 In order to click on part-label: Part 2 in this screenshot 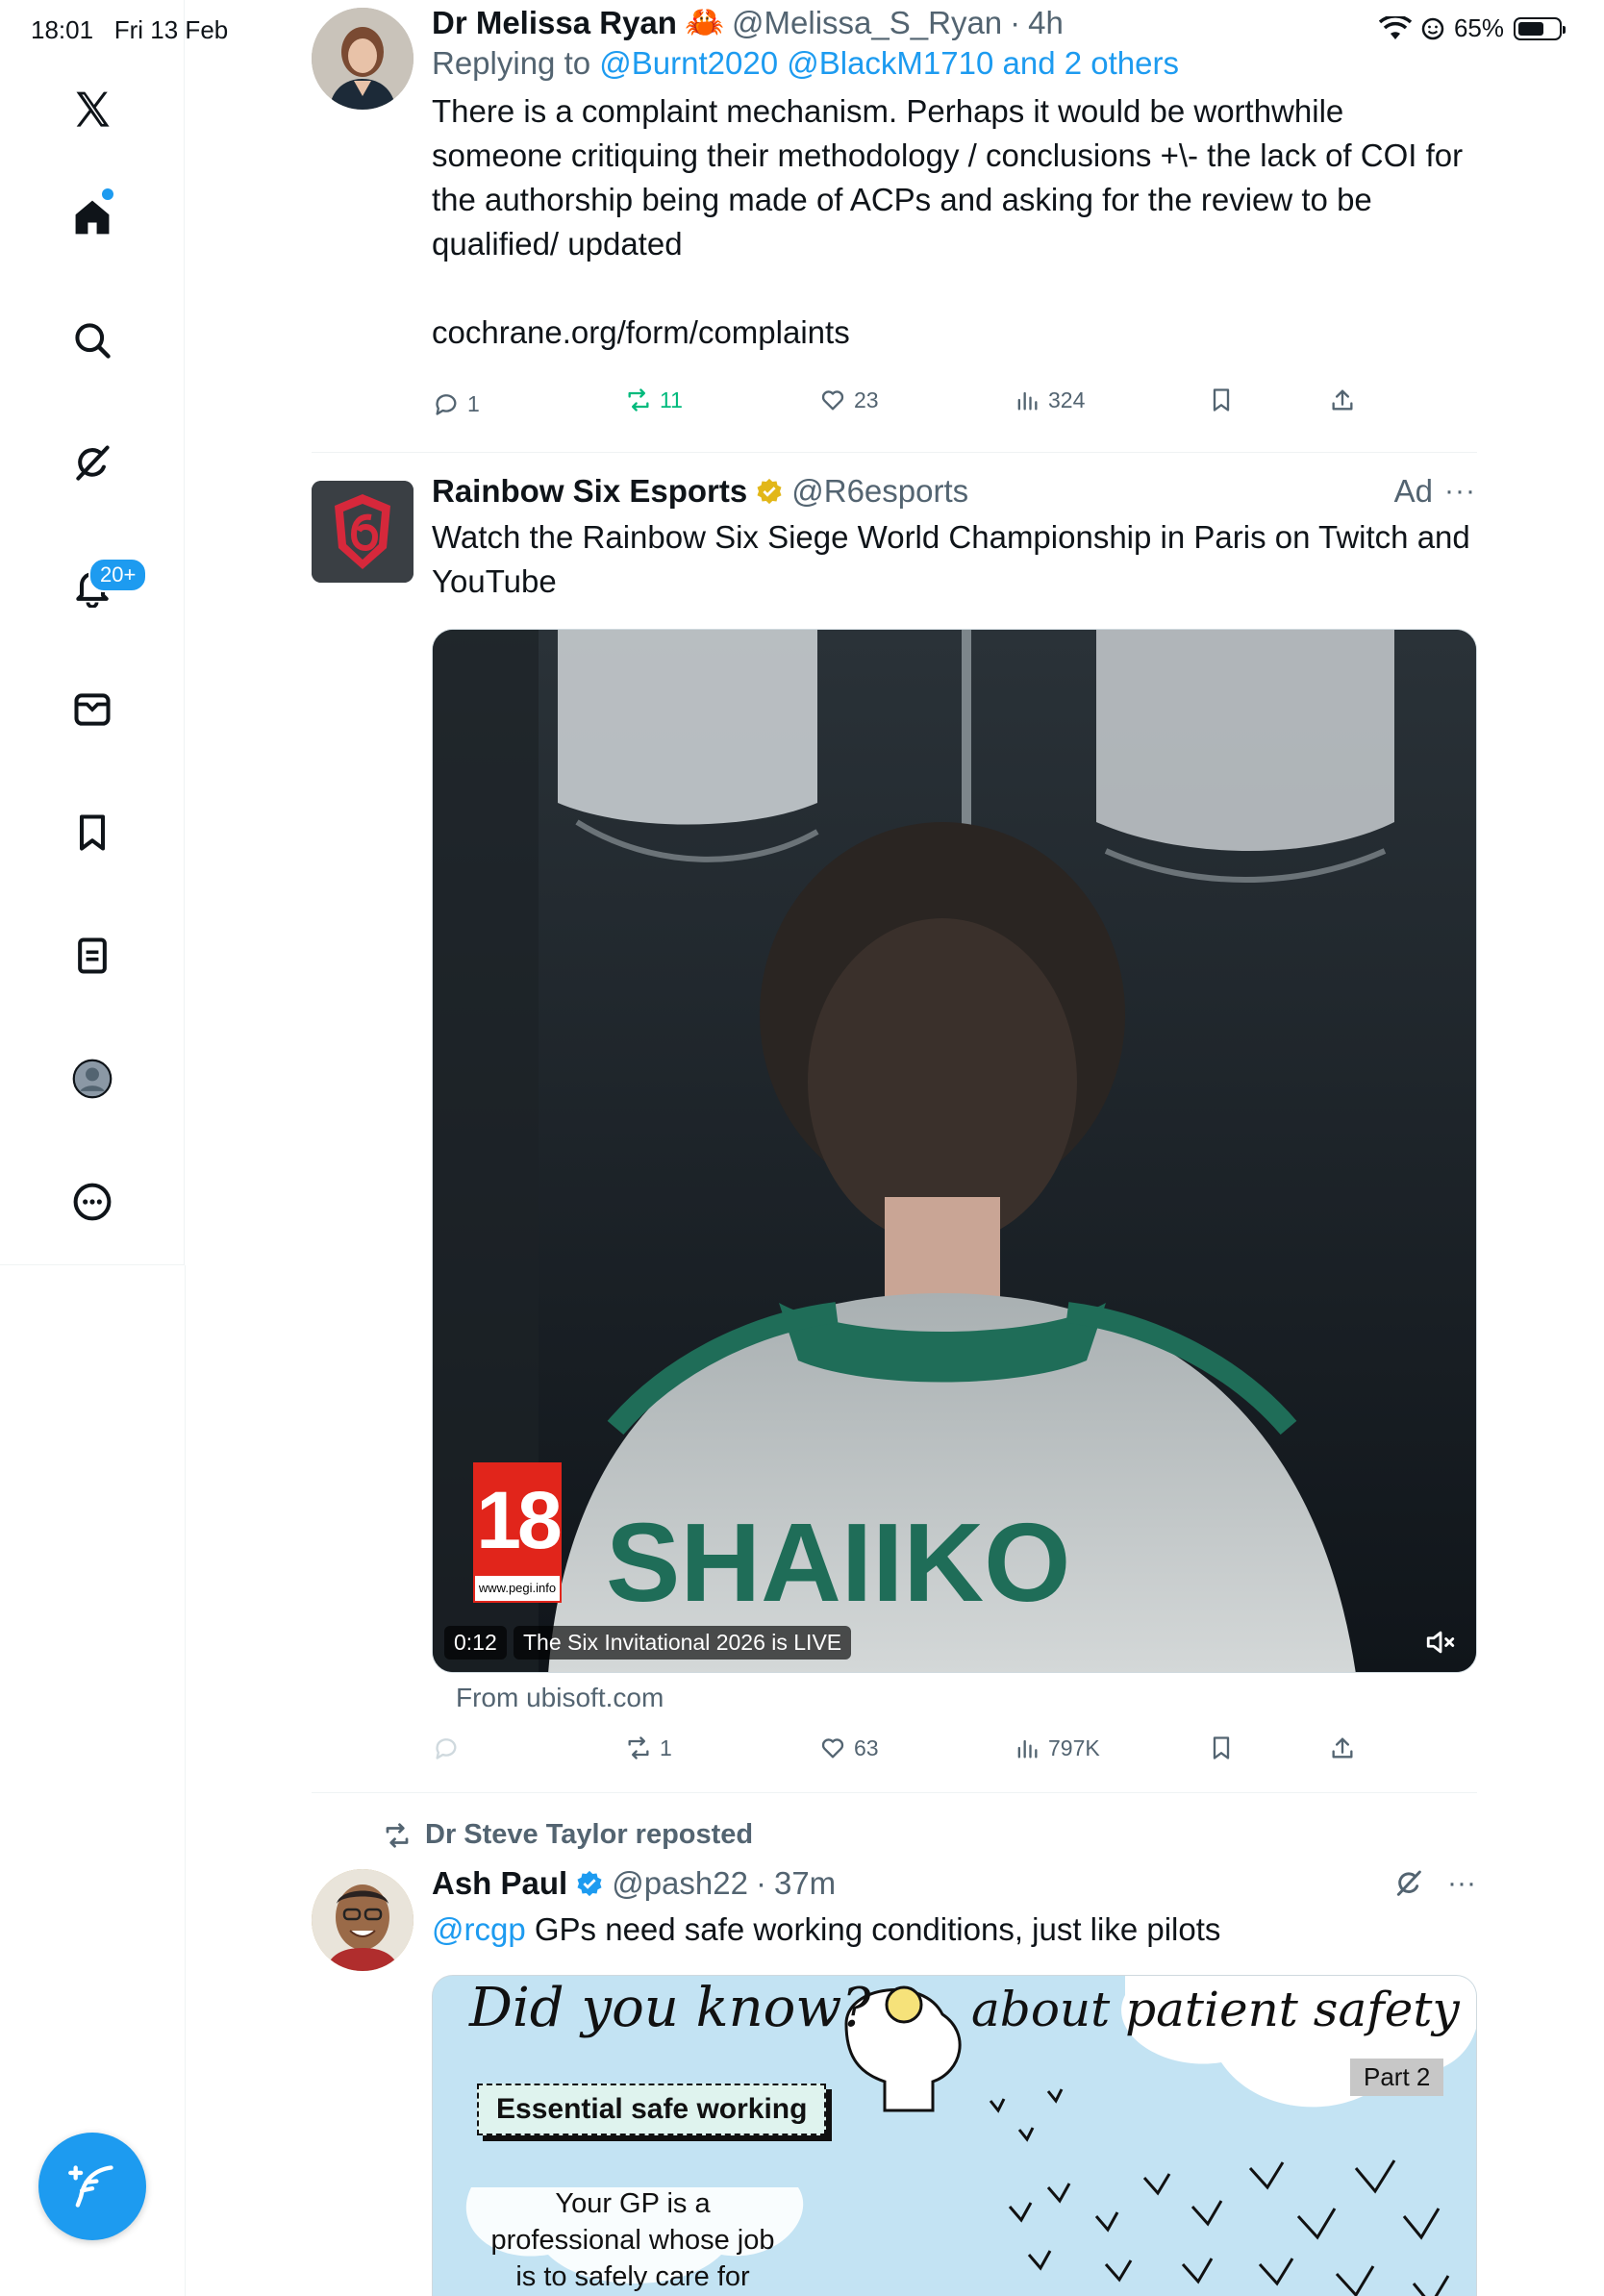, I will do `click(1397, 2077)`.